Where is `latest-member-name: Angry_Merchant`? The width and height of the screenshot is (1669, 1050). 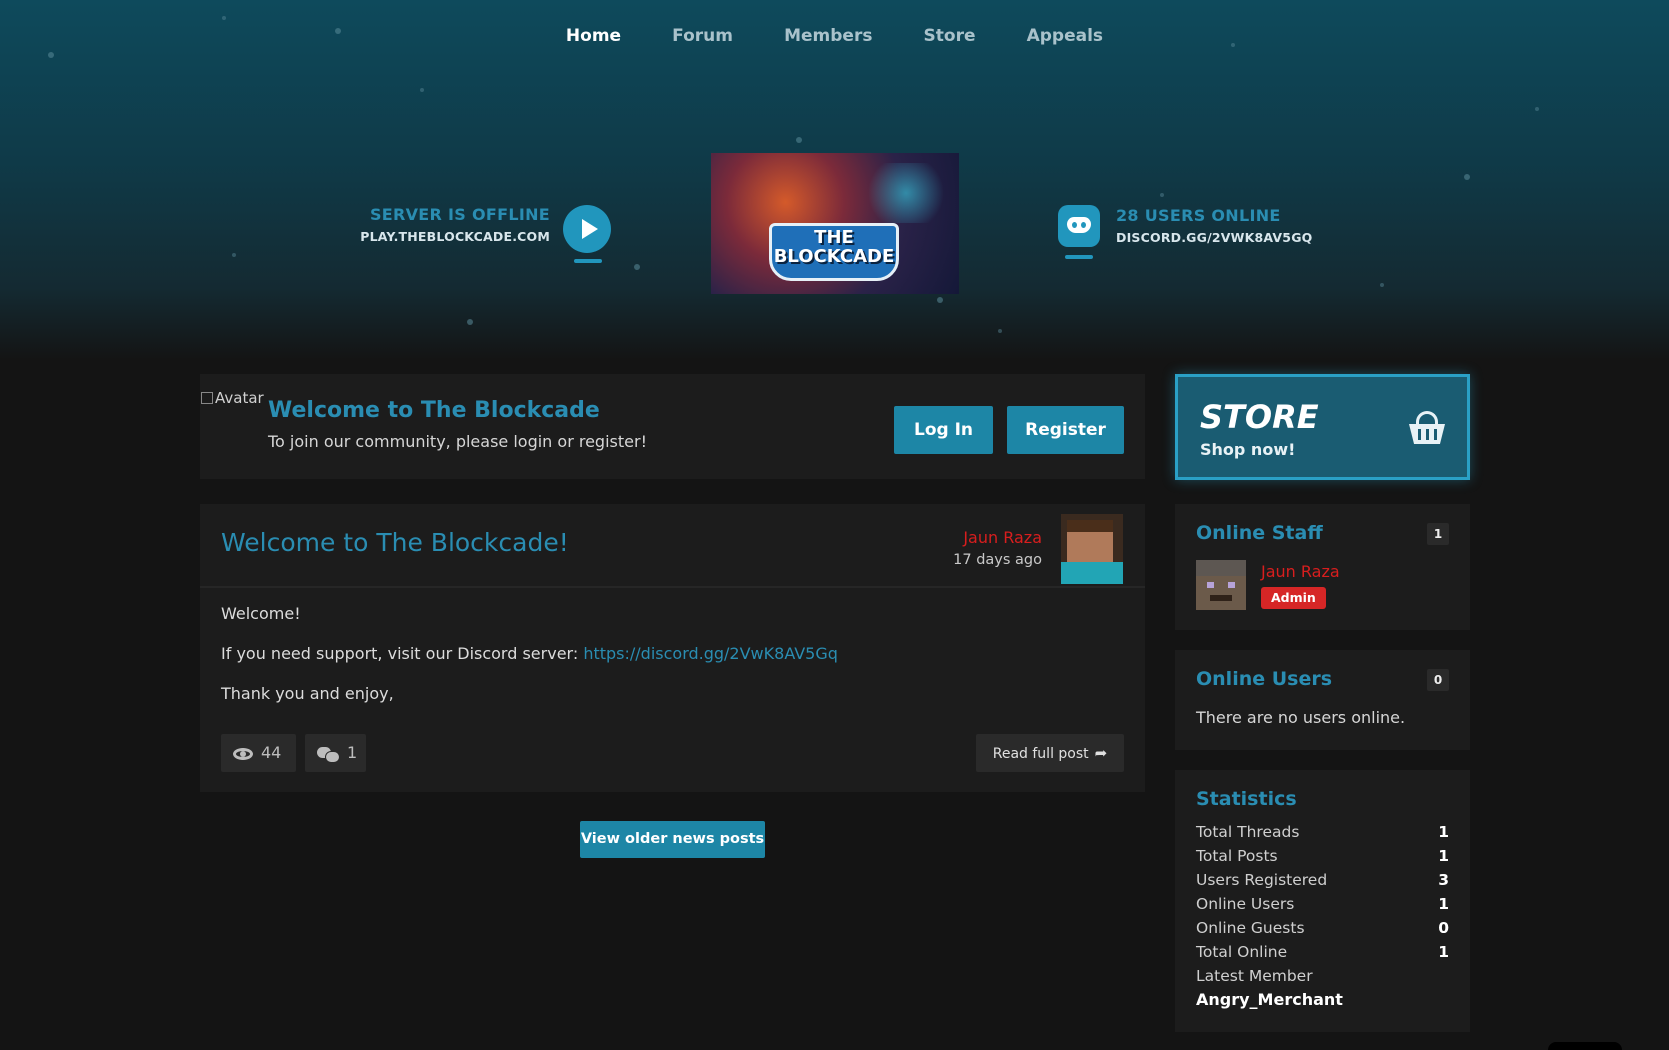
latest-member-name: Angry_Merchant is located at coordinates (1269, 999).